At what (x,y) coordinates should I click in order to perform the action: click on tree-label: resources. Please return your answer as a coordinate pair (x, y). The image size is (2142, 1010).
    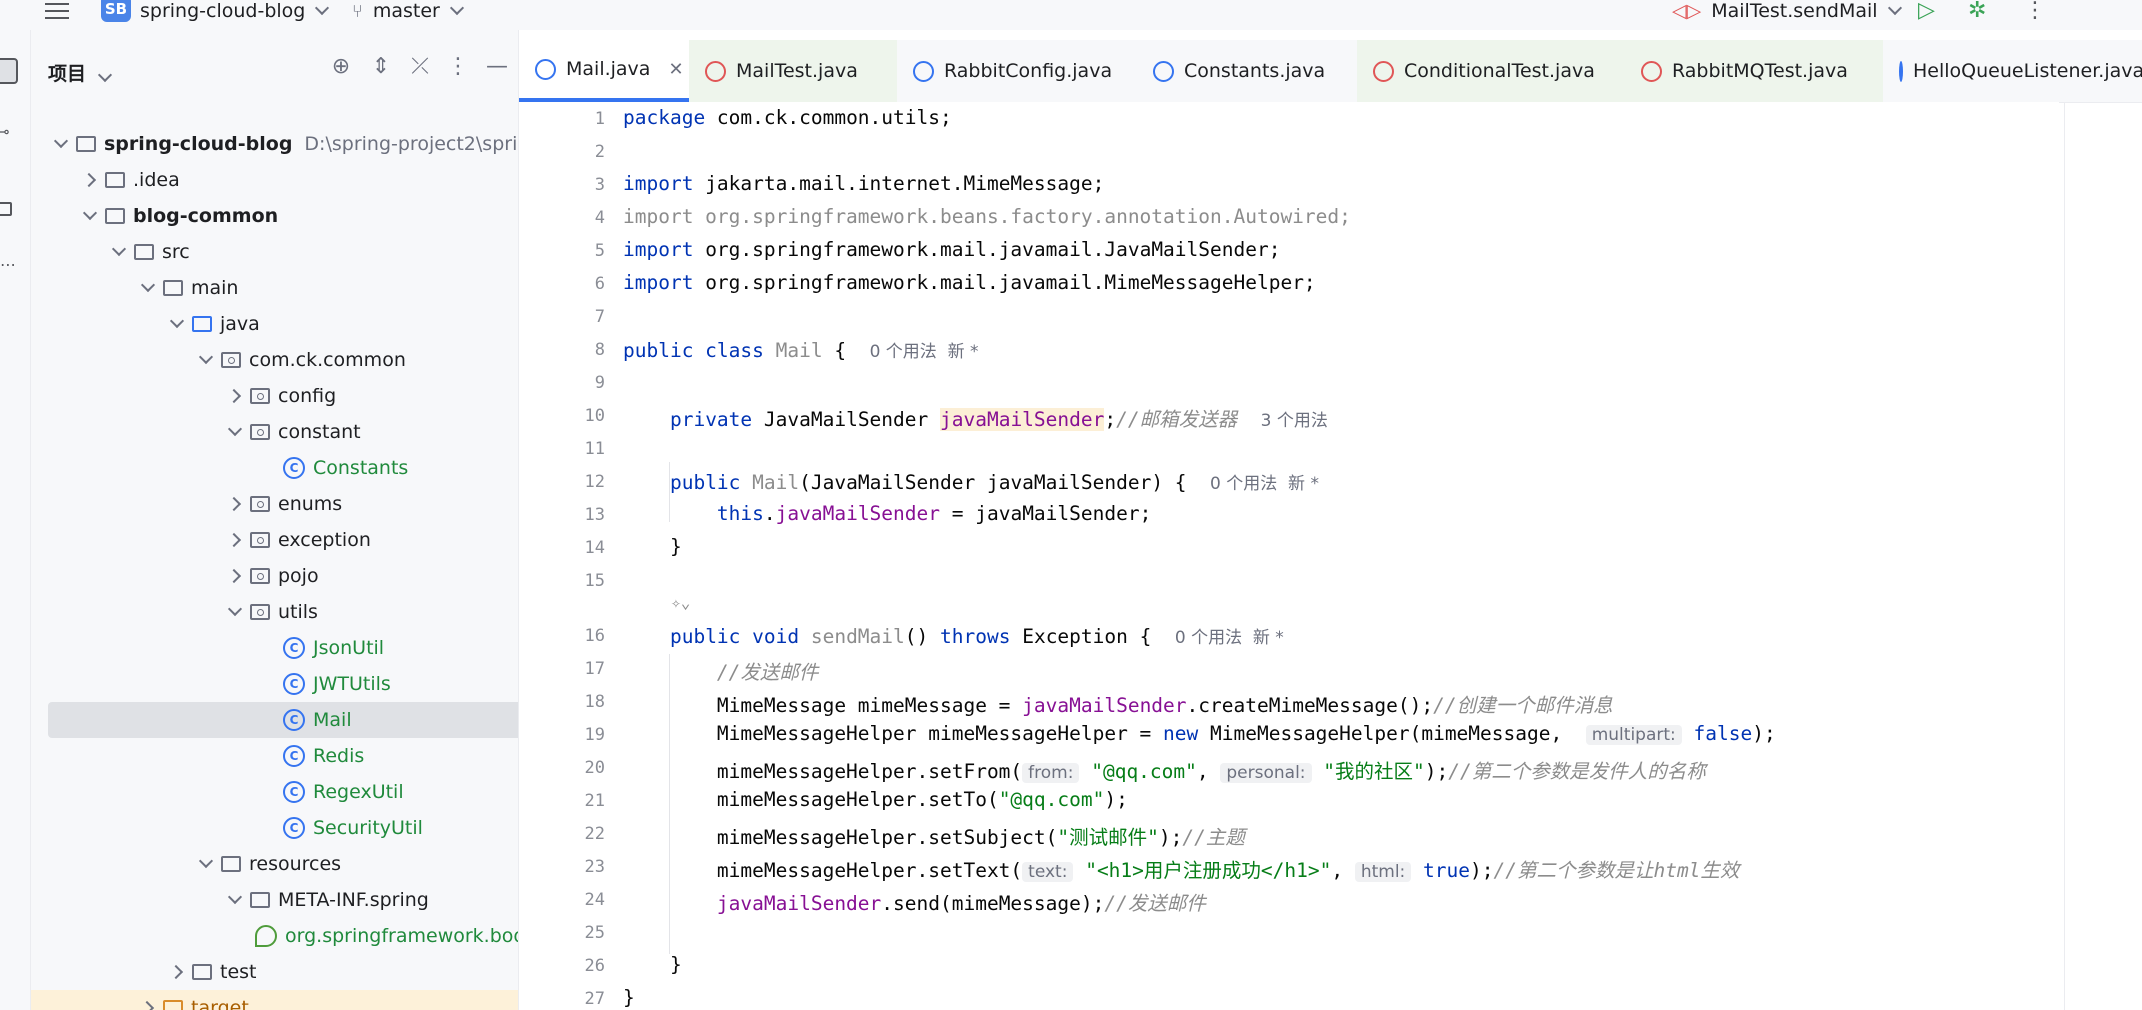
    Looking at the image, I should click on (295, 864).